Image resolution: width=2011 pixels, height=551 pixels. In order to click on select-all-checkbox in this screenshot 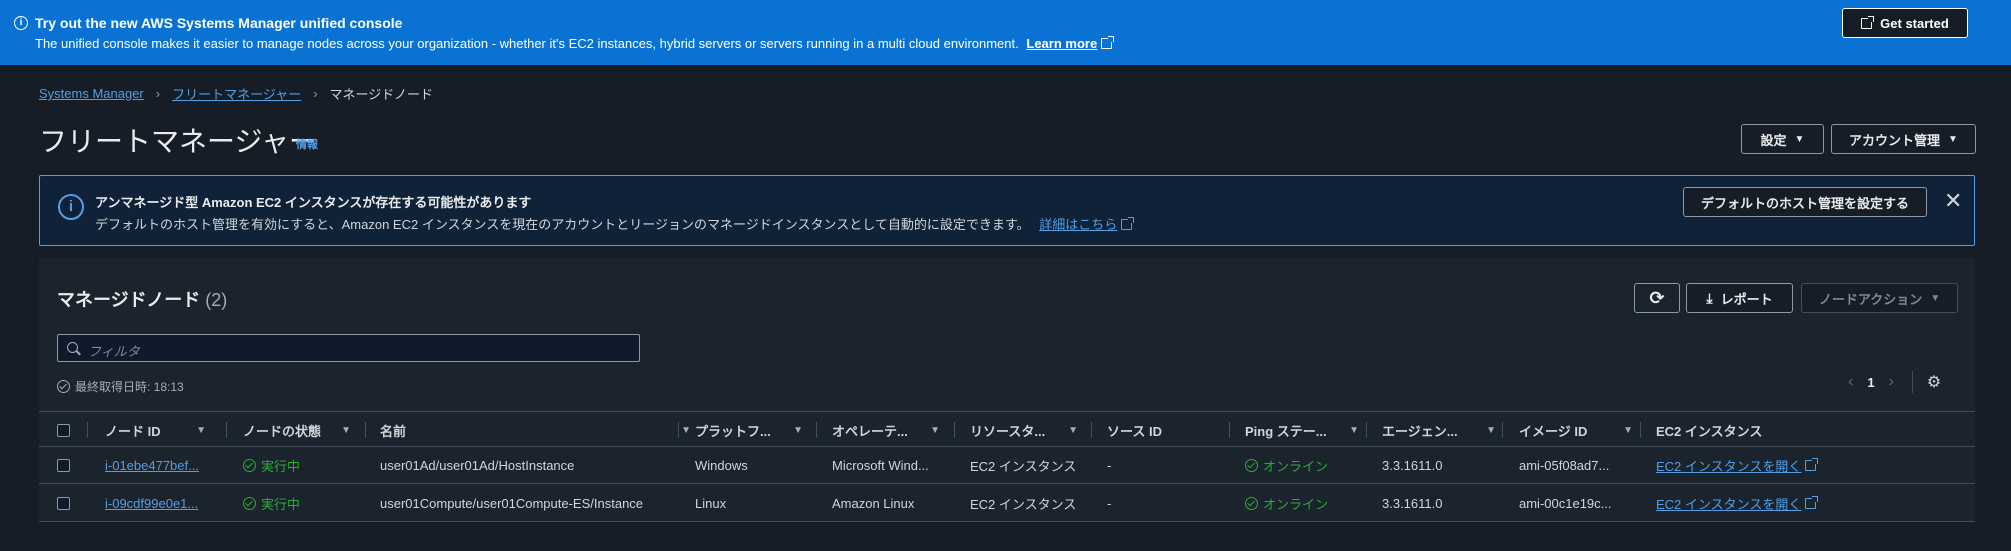, I will do `click(63, 430)`.